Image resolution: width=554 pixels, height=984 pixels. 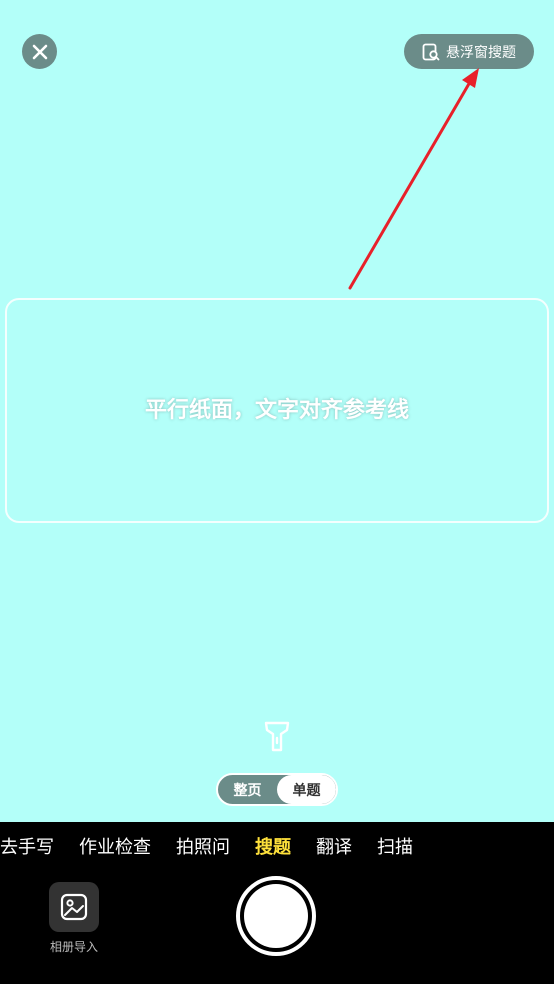 What do you see at coordinates (115, 846) in the screenshot?
I see `tab-homework-check: 作业检查` at bounding box center [115, 846].